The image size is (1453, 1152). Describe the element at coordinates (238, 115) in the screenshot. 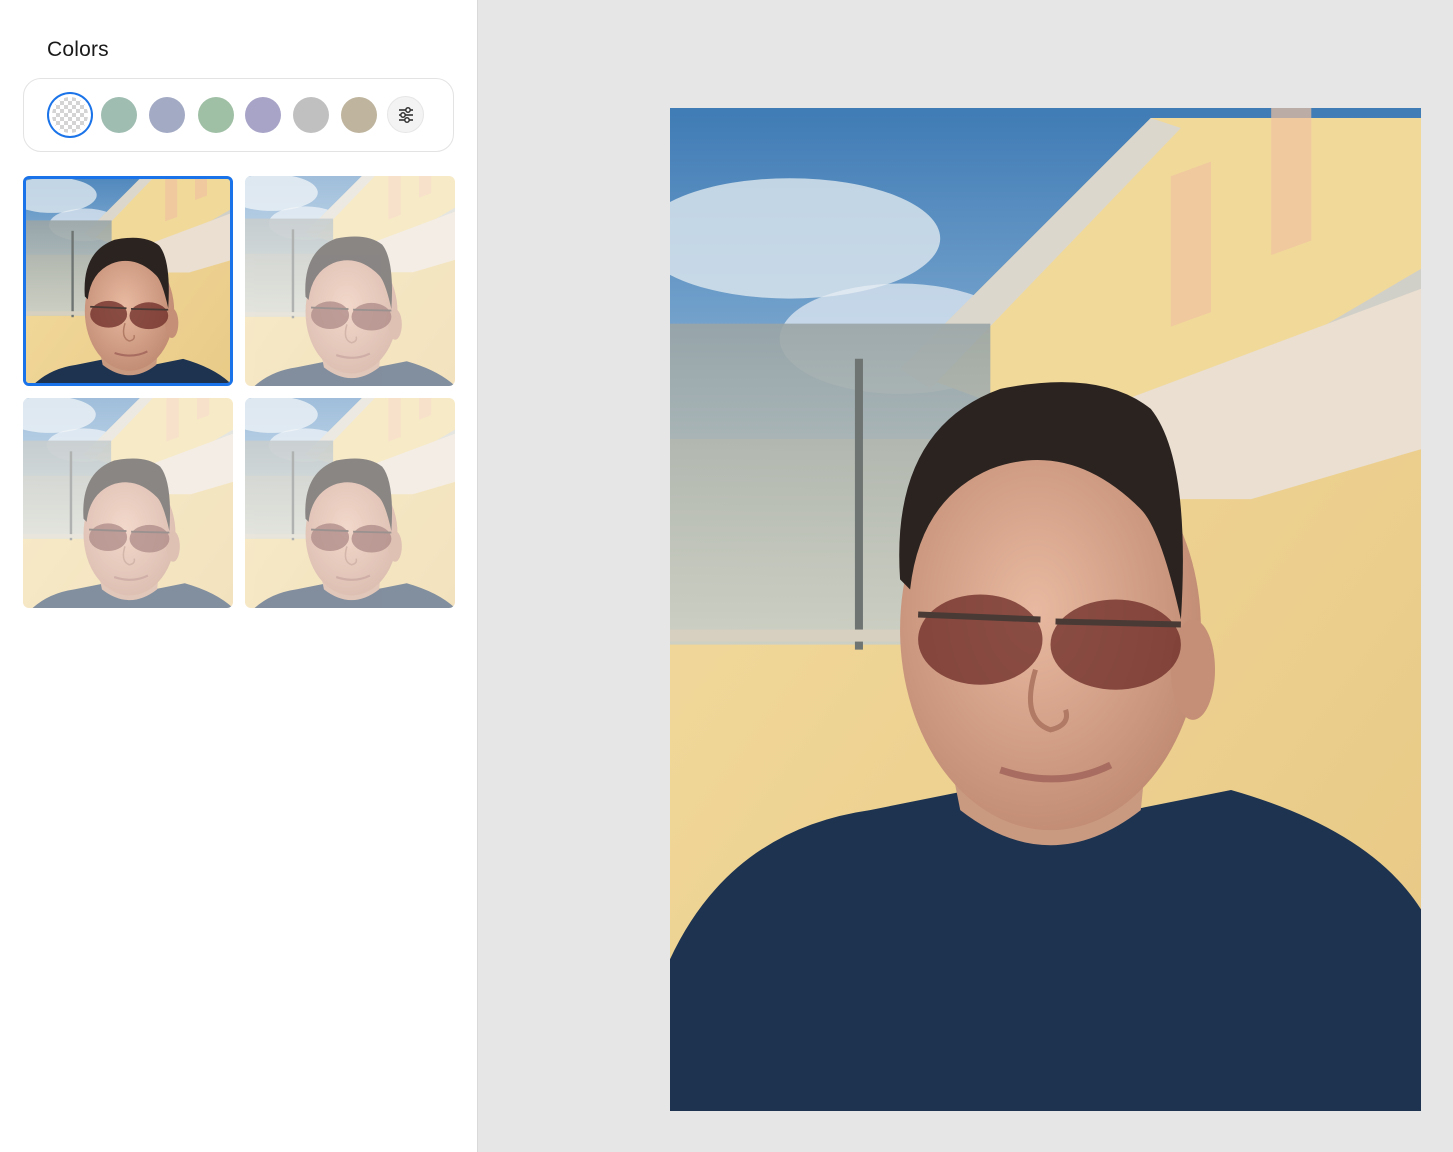

I see `color-swatch-panel` at that location.